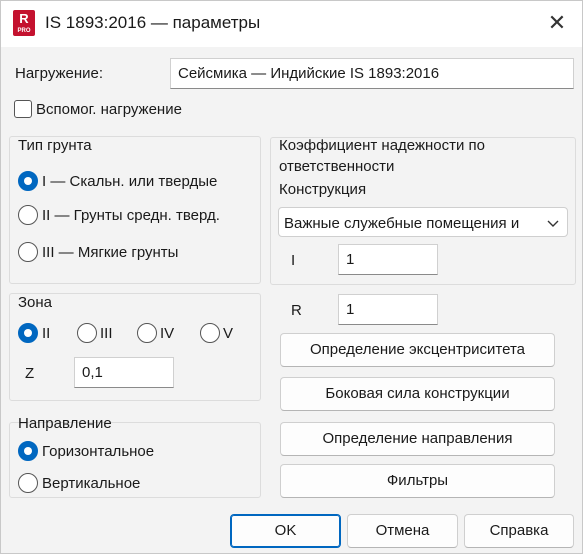  I want to click on aux-load-label: Вспомог. нагружение, so click(109, 109).